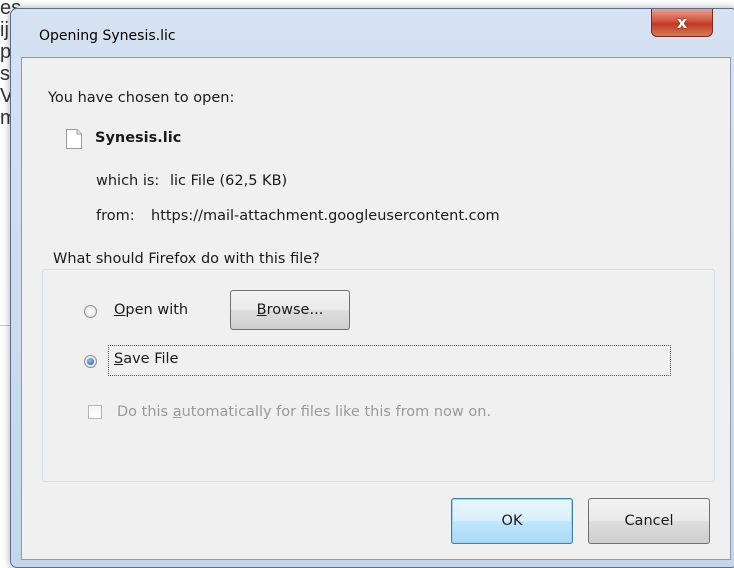 The width and height of the screenshot is (734, 568). What do you see at coordinates (107, 36) in the screenshot?
I see `dialog-title: Opening Synesis.lic` at bounding box center [107, 36].